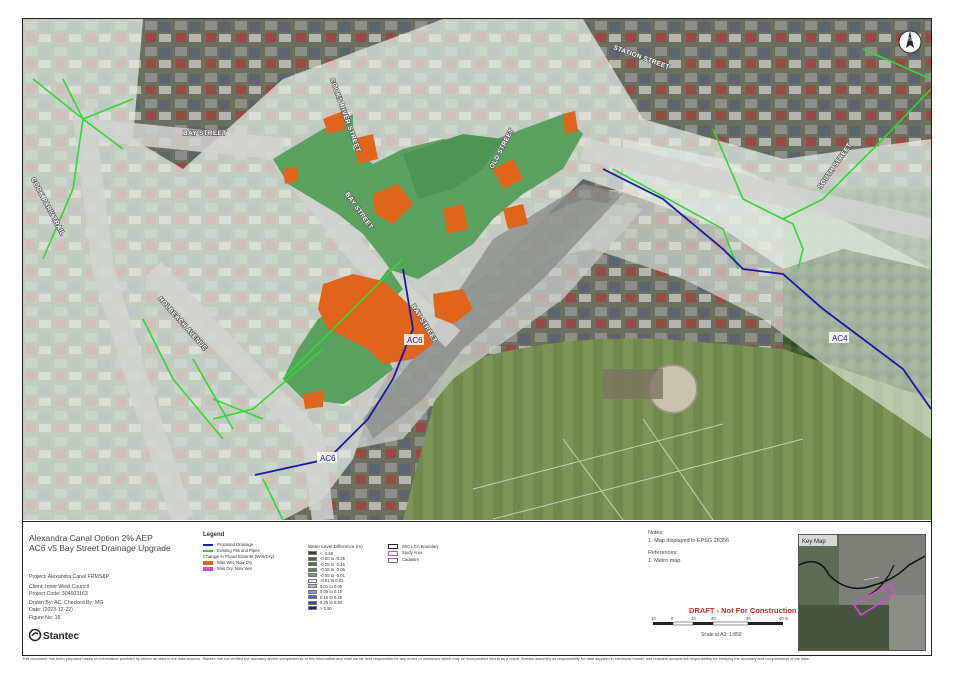  What do you see at coordinates (61, 636) in the screenshot?
I see `stantec-wordmark: Stantec` at bounding box center [61, 636].